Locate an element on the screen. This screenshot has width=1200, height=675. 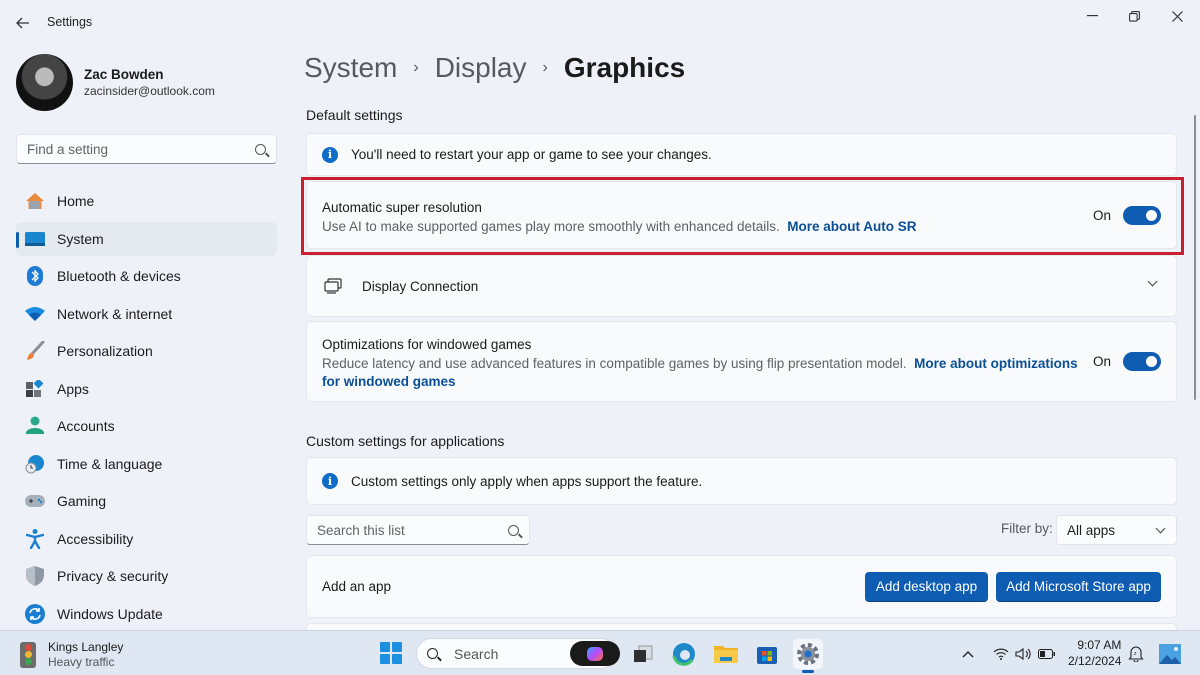
add-store-app-button: Add Microsoft Store app is located at coordinates (1078, 587).